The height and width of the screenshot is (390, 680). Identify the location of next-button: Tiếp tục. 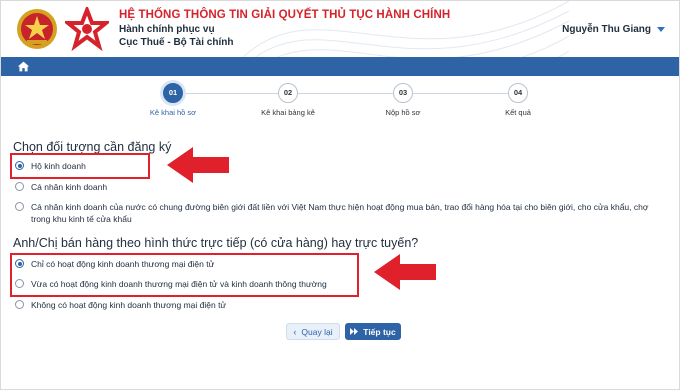
(373, 331).